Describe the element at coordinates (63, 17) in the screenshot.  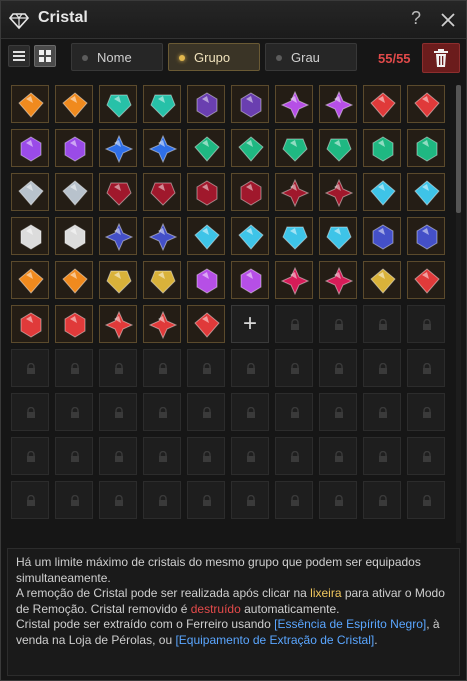
I see `window-title: Cristal` at that location.